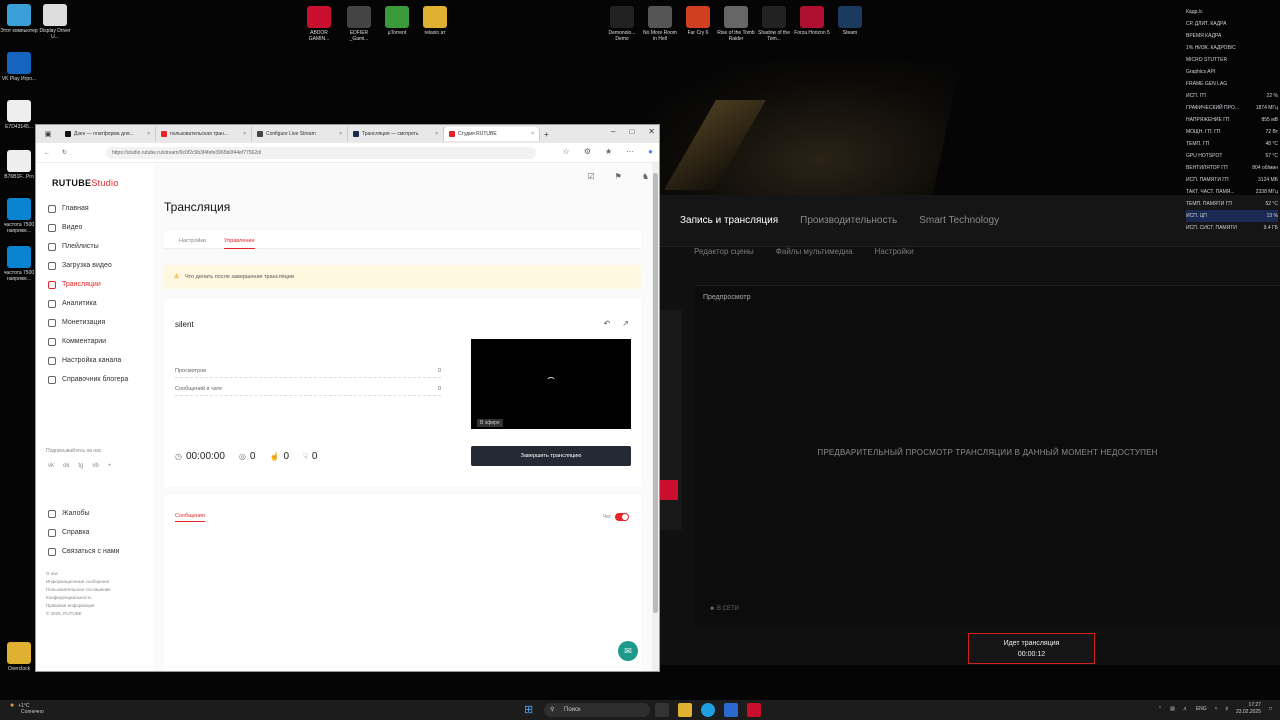  I want to click on game-tab: Запись и трансляция, so click(729, 220).